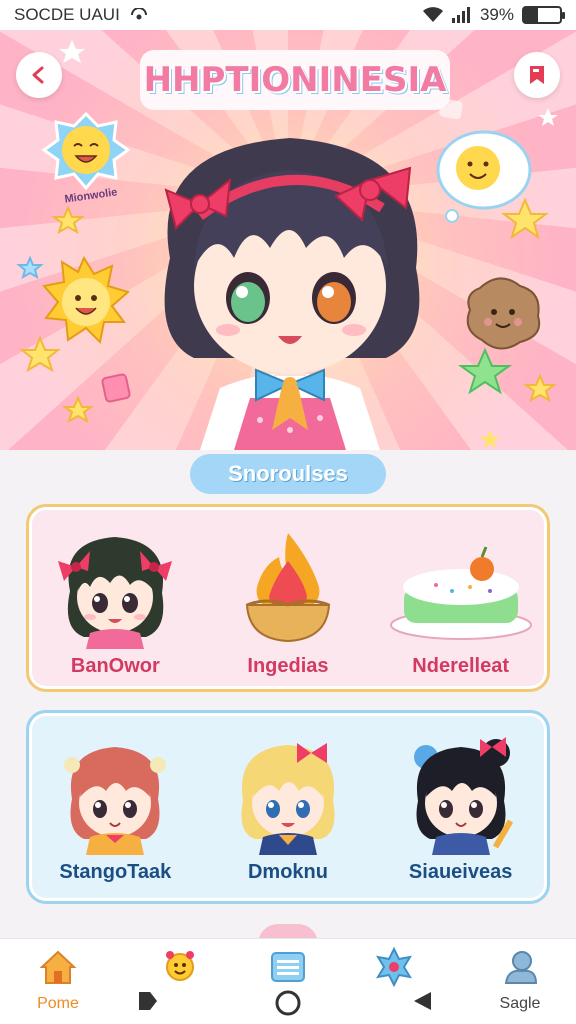  What do you see at coordinates (115, 872) in the screenshot?
I see `category-label: StangoTaak` at bounding box center [115, 872].